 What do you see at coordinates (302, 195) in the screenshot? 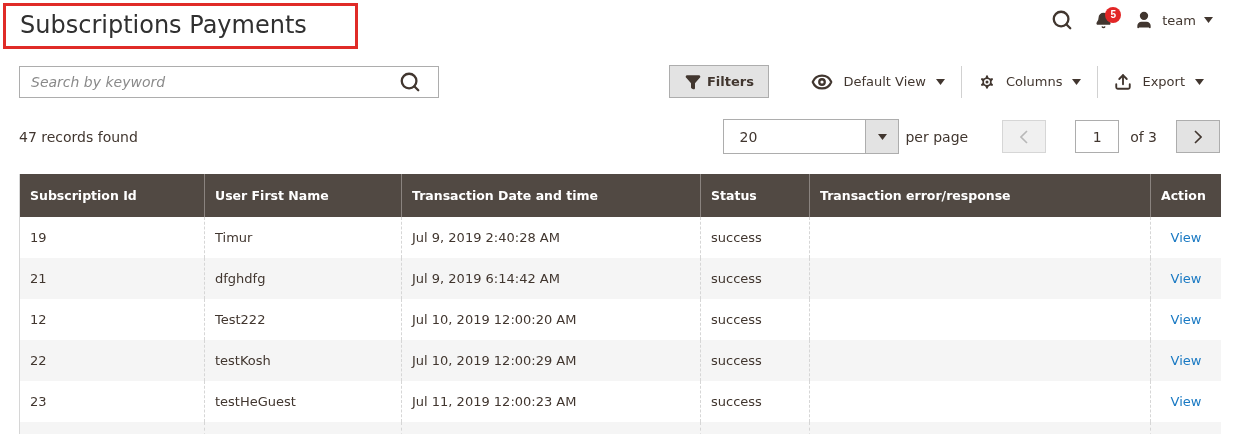
I see `column-header: User First Name` at bounding box center [302, 195].